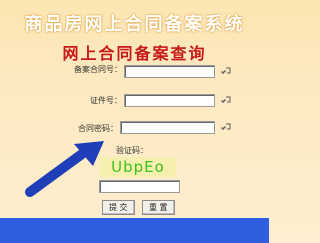 The height and width of the screenshot is (243, 320). Describe the element at coordinates (169, 107) in the screenshot. I see `id-no-input` at that location.